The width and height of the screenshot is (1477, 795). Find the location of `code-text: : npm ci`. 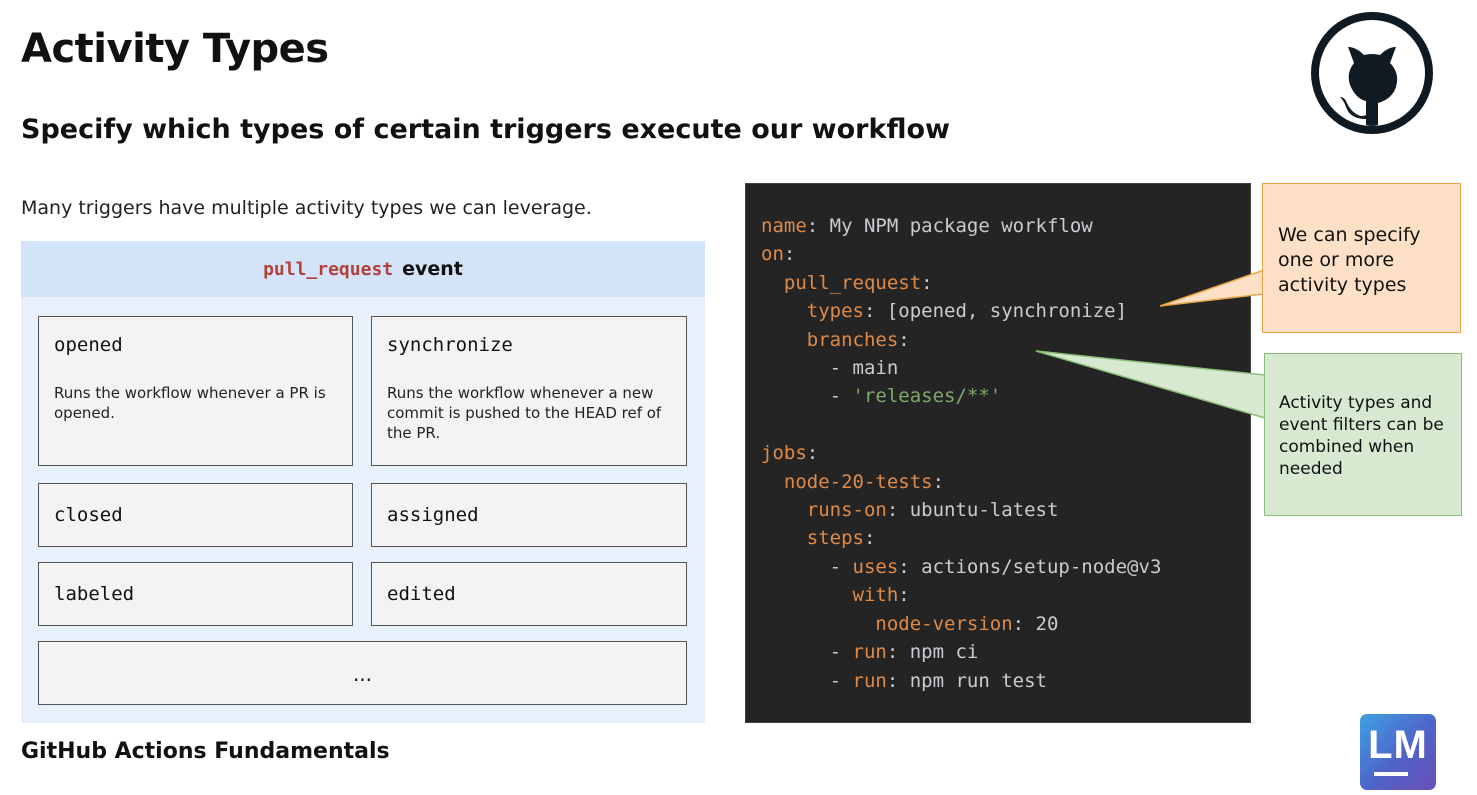

code-text: : npm ci is located at coordinates (932, 652).